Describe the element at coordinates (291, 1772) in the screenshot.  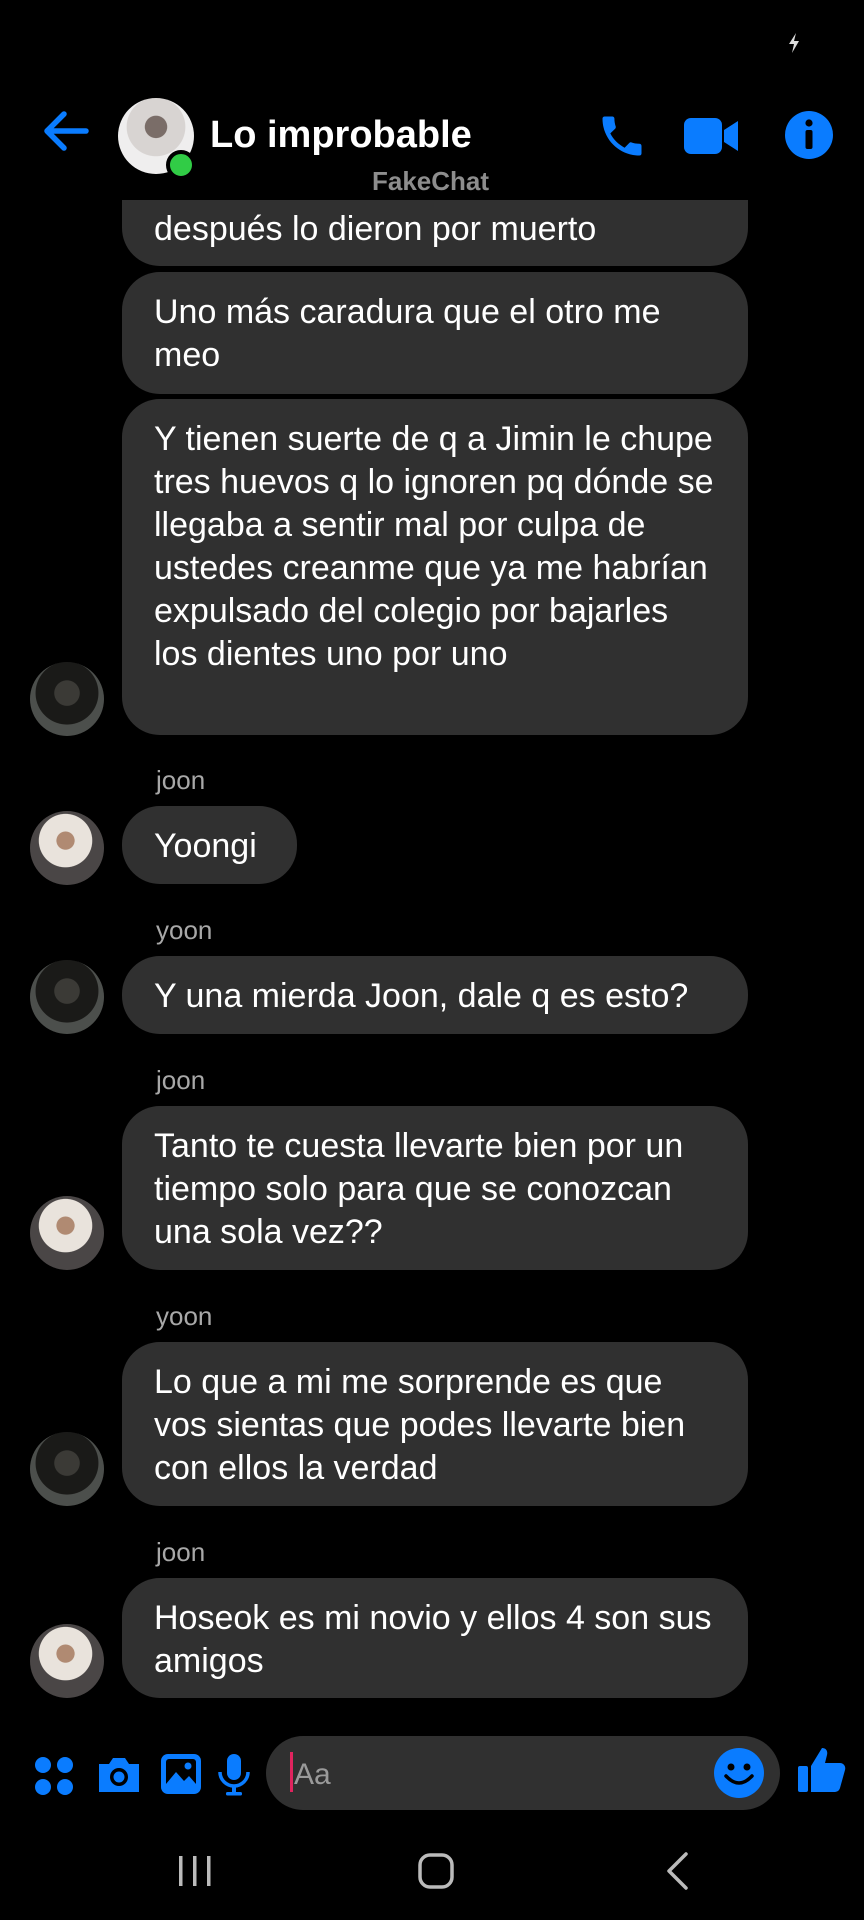
I see `text-cursor` at that location.